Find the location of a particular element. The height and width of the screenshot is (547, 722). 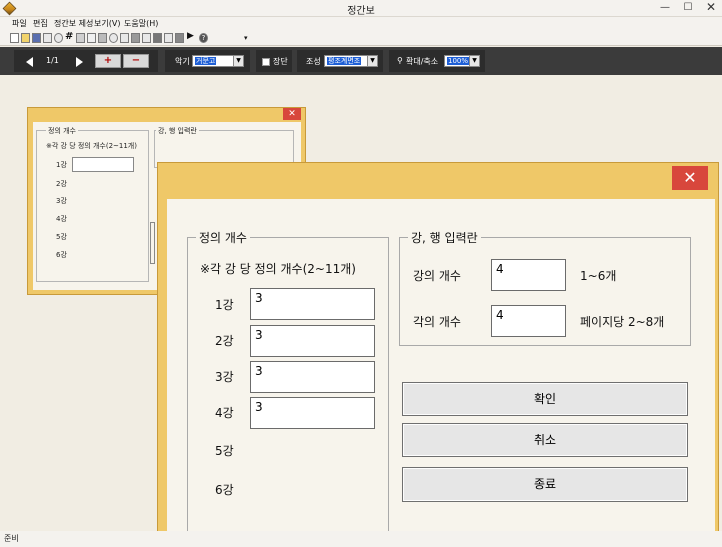

key-value: 평조계면조 is located at coordinates (344, 61).